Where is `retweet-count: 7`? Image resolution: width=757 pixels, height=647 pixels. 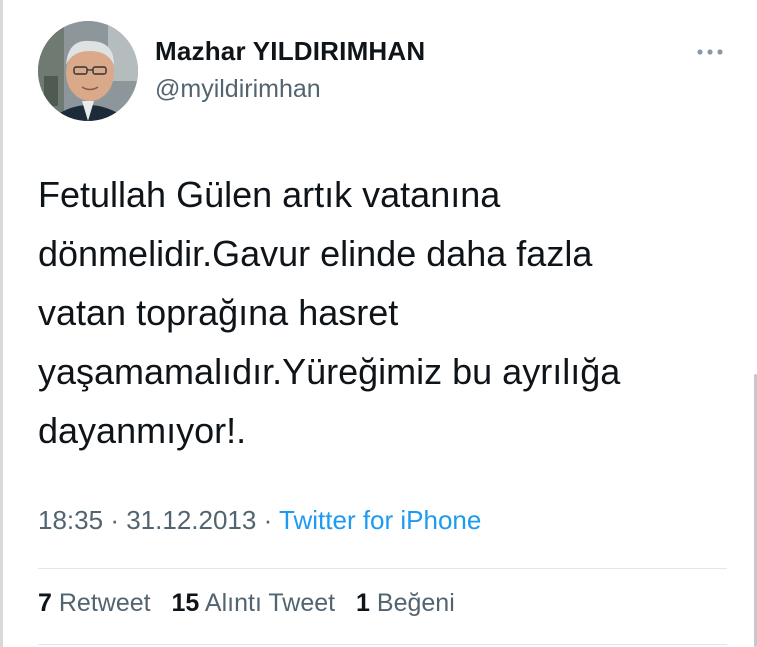 retweet-count: 7 is located at coordinates (45, 603).